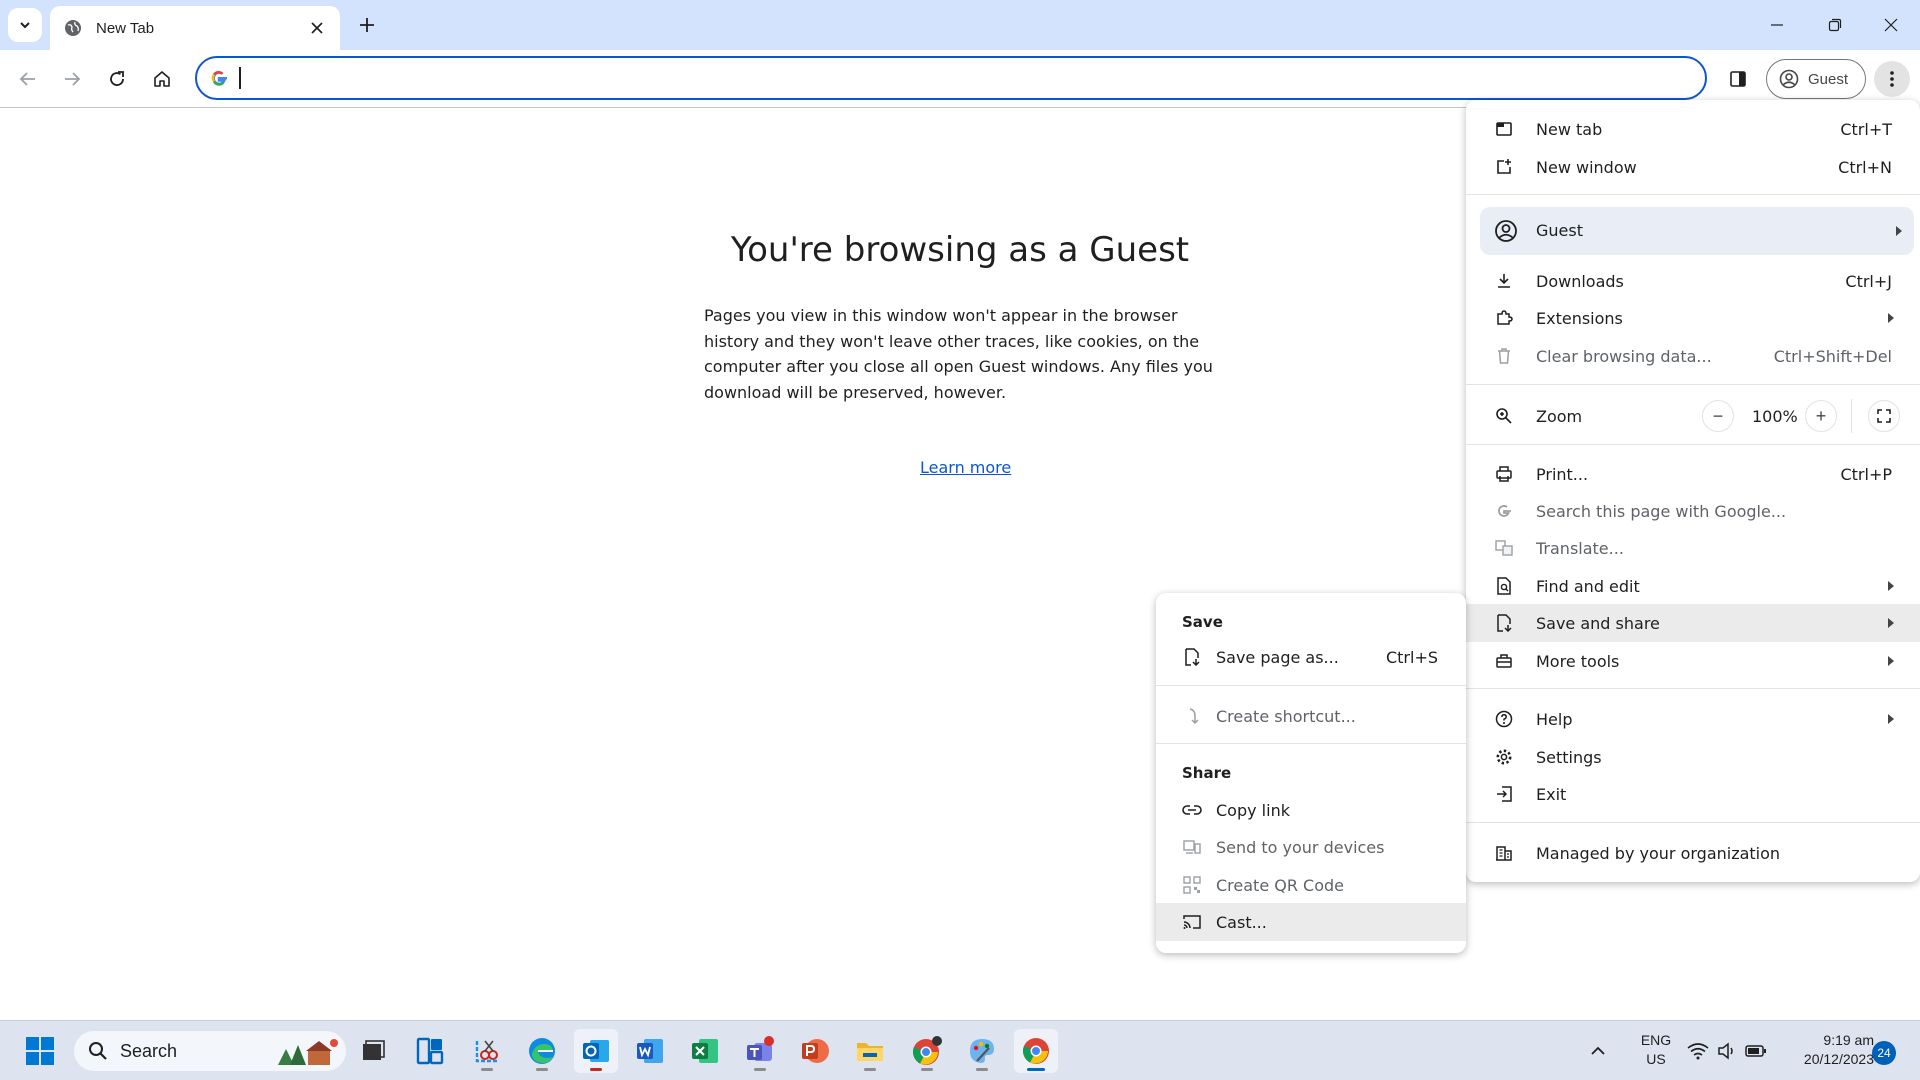 Image resolution: width=1920 pixels, height=1080 pixels. What do you see at coordinates (1693, 167) in the screenshot?
I see `menu-item-new-window: New window Ctrl+N` at bounding box center [1693, 167].